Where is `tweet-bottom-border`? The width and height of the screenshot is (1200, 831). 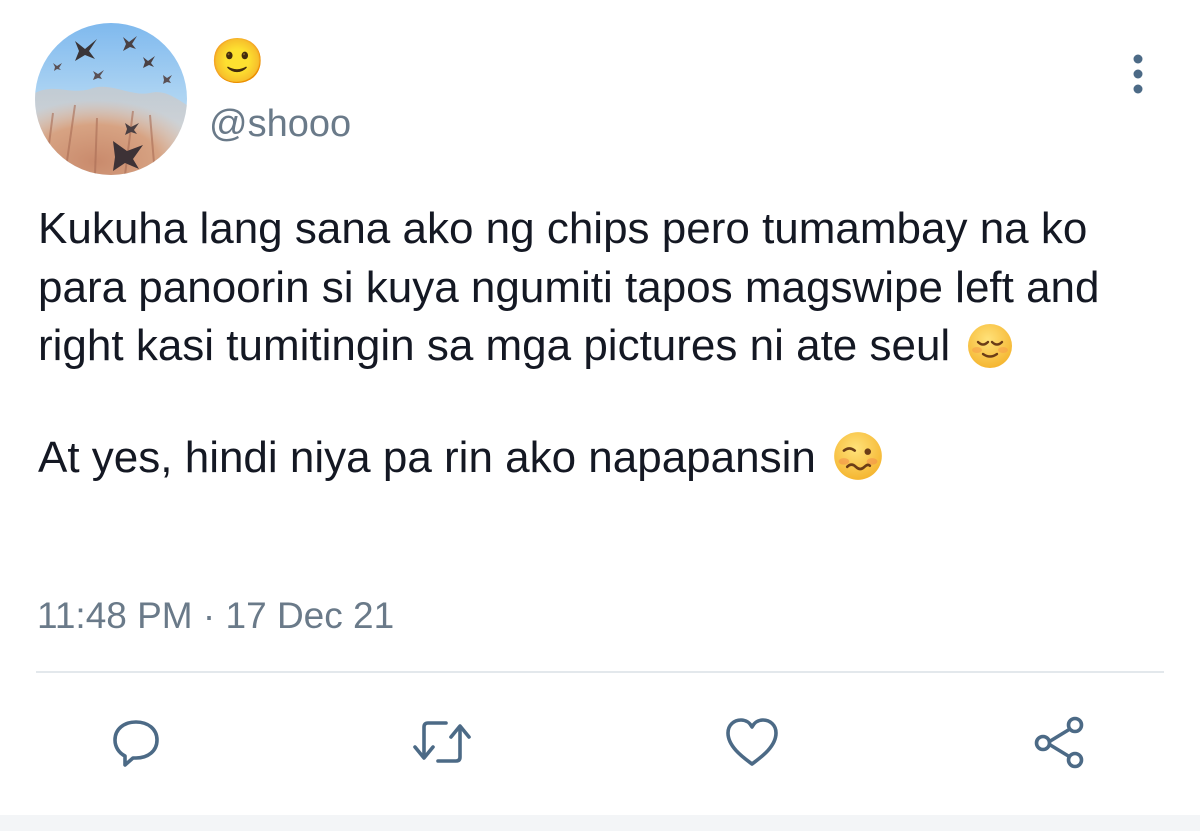 tweet-bottom-border is located at coordinates (600, 823).